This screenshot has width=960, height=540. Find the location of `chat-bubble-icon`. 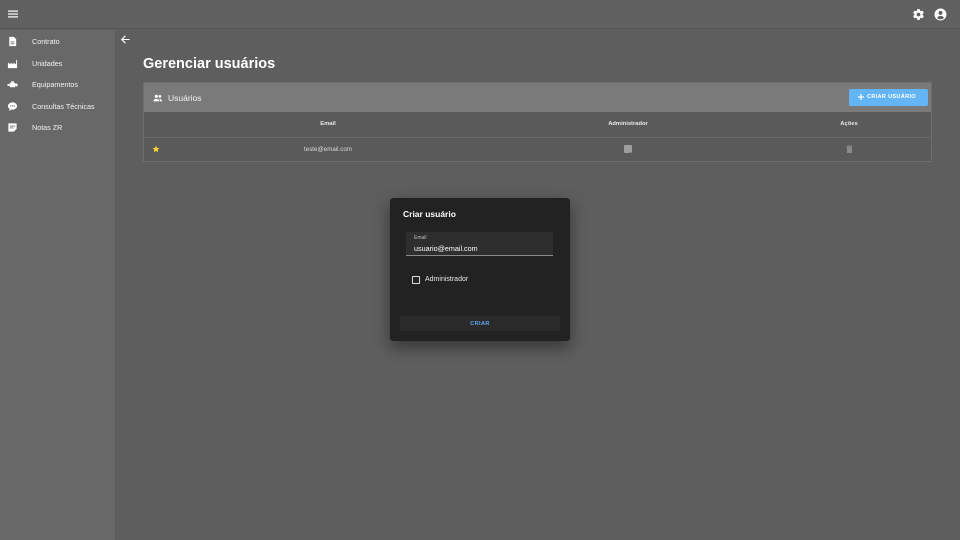

chat-bubble-icon is located at coordinates (12, 106).